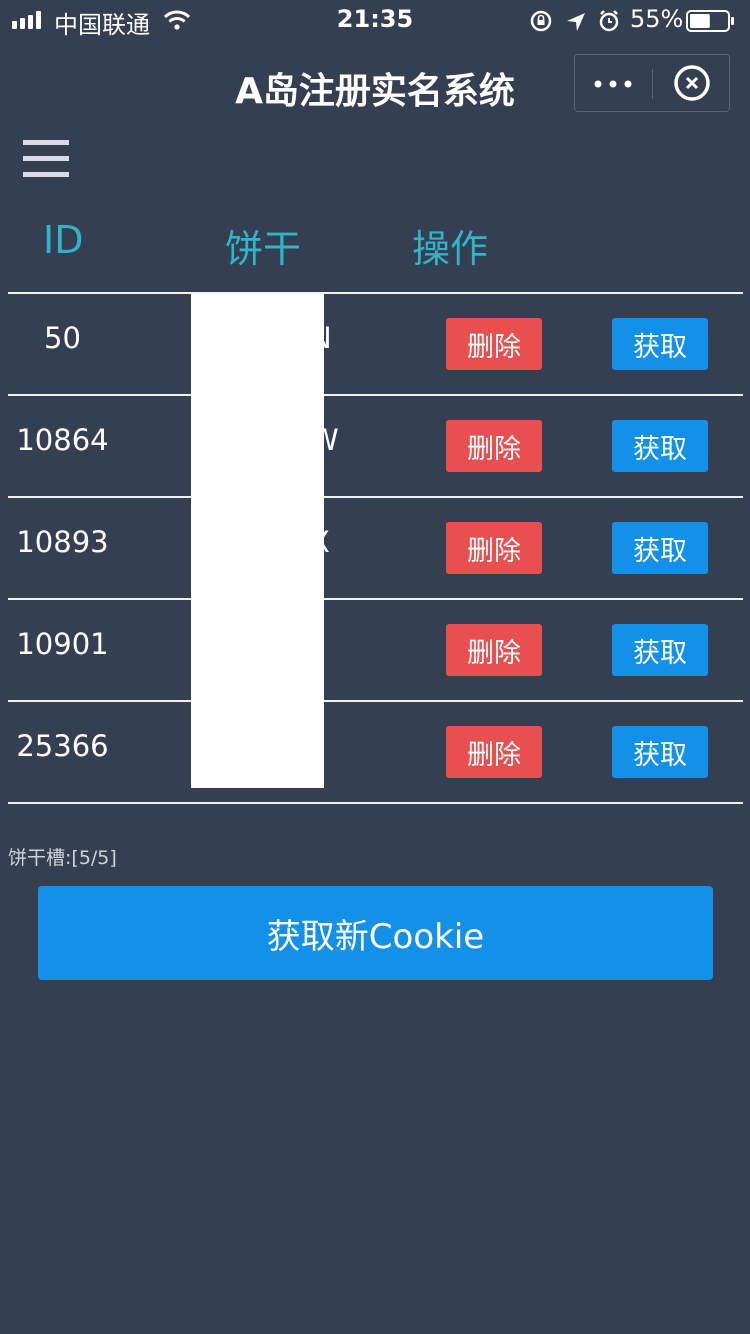 The image size is (750, 1334). I want to click on status-icons, so click(574, 21).